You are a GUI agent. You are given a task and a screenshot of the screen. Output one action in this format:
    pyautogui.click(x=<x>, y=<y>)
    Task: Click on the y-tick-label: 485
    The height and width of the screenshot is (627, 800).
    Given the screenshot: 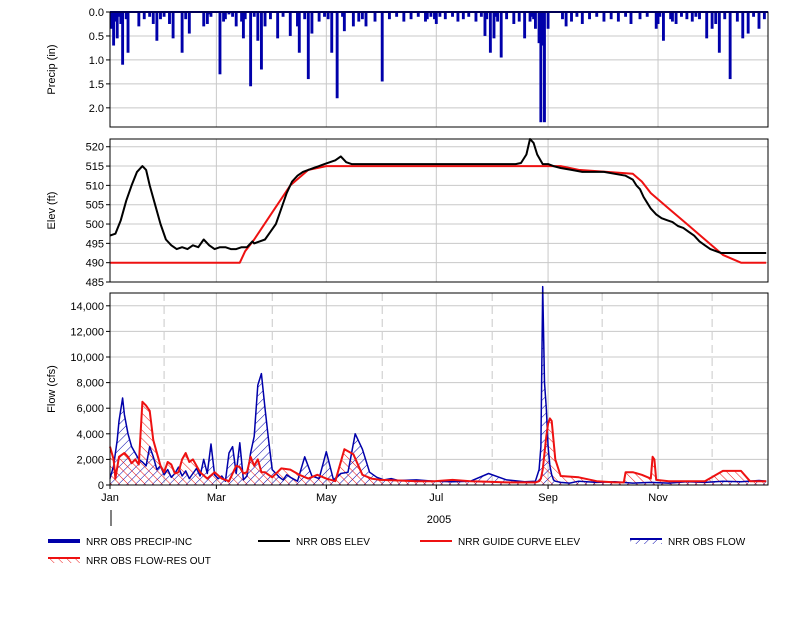 What is the action you would take?
    pyautogui.click(x=95, y=283)
    